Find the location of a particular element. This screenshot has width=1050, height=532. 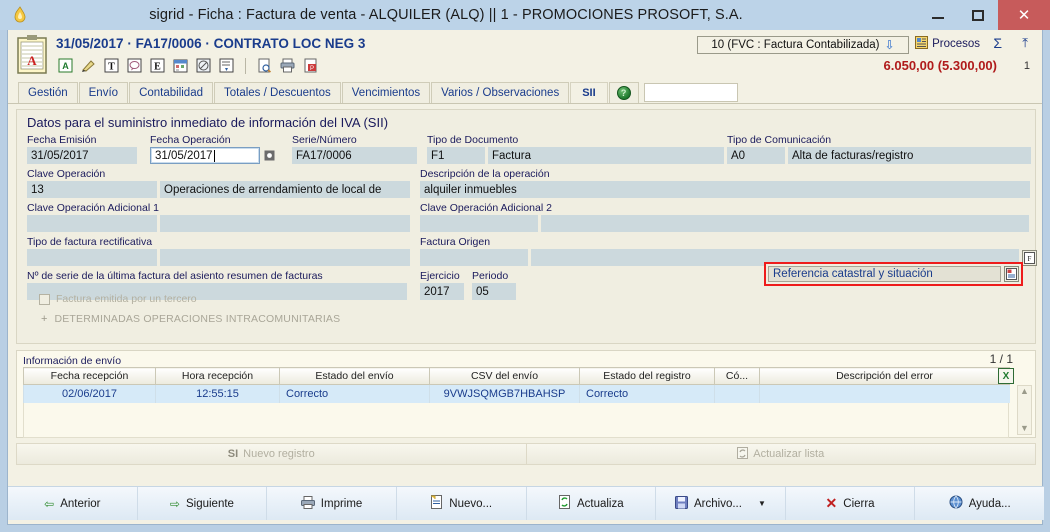

chevron-up-icon: ▲ is located at coordinates (1024, 391).